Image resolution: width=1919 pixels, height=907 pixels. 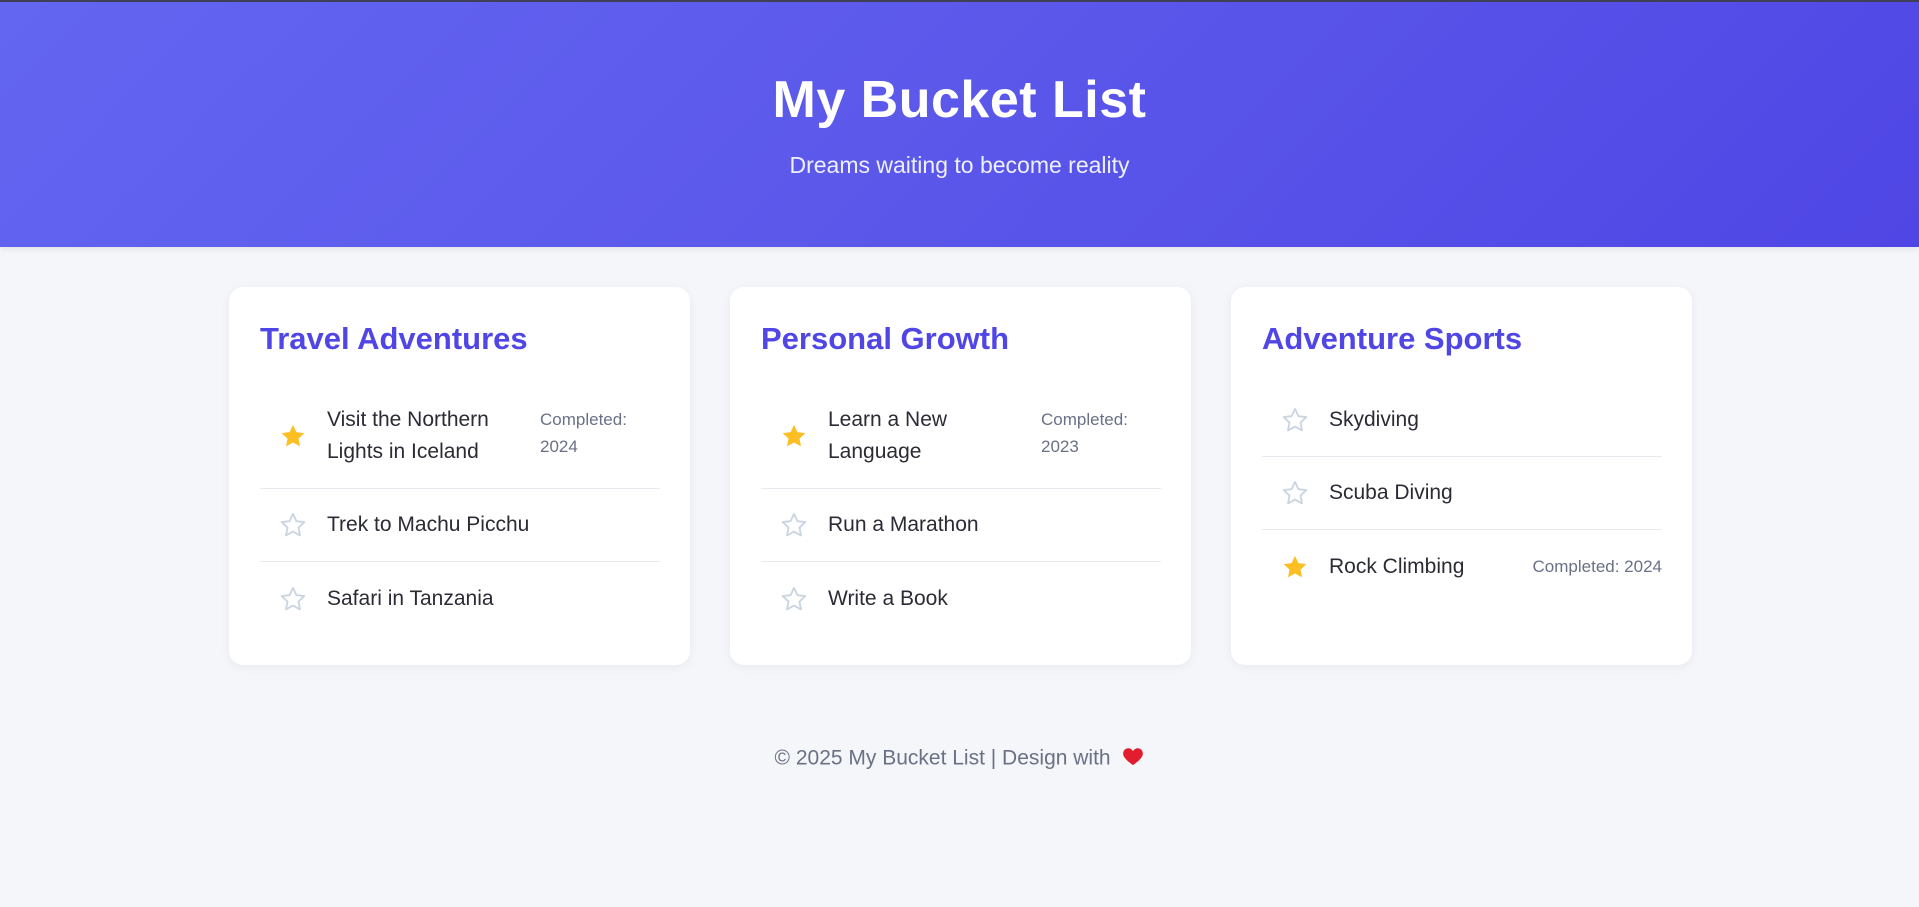 What do you see at coordinates (888, 435) in the screenshot?
I see `item-title: Learn a New Language` at bounding box center [888, 435].